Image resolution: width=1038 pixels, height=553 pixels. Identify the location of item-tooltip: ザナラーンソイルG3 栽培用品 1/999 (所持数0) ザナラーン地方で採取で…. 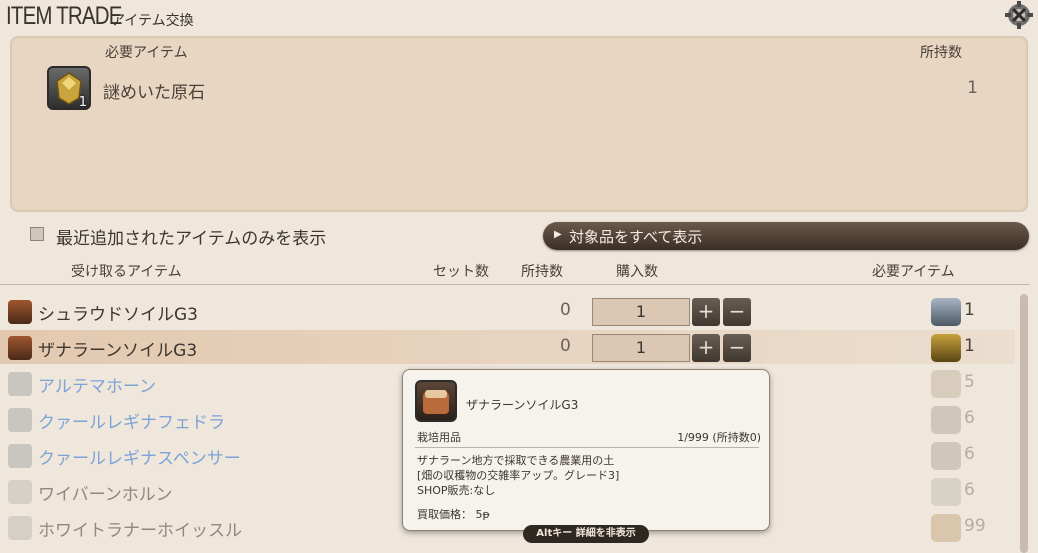
(586, 450).